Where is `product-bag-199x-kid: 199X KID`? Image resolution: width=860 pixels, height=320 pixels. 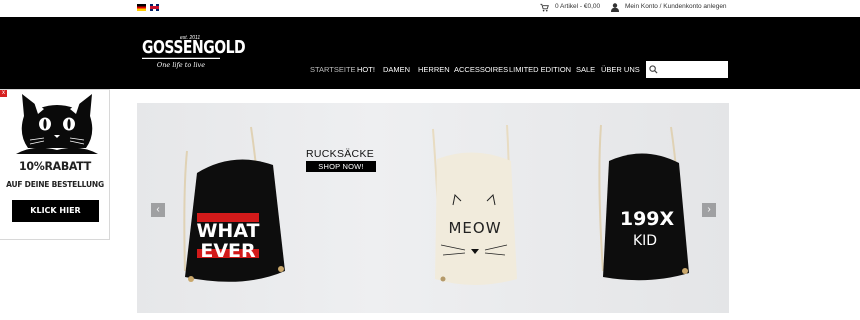
product-bag-199x-kid: 199X KID is located at coordinates (644, 206).